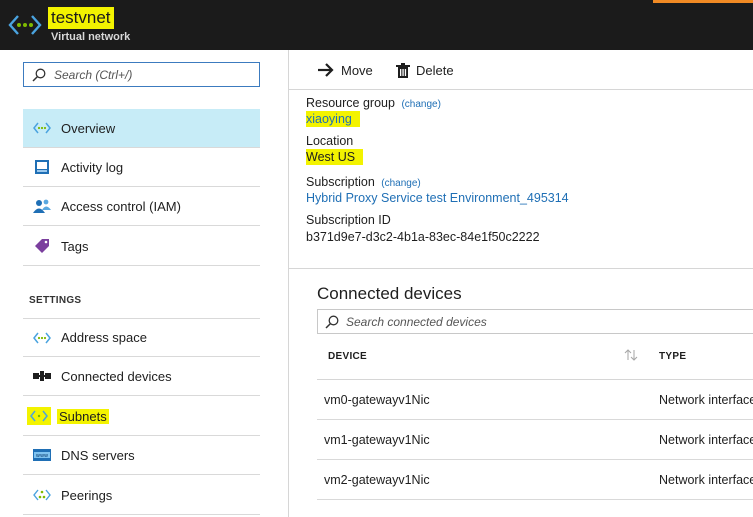 The width and height of the screenshot is (753, 517). What do you see at coordinates (42, 376) in the screenshot?
I see `connected-devices-icon` at bounding box center [42, 376].